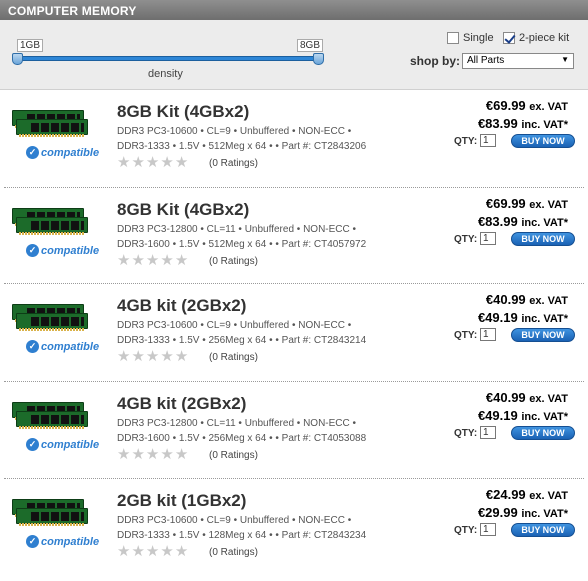 This screenshot has height=581, width=588. I want to click on product-title: 2GB kit (1GBx2), so click(181, 501).